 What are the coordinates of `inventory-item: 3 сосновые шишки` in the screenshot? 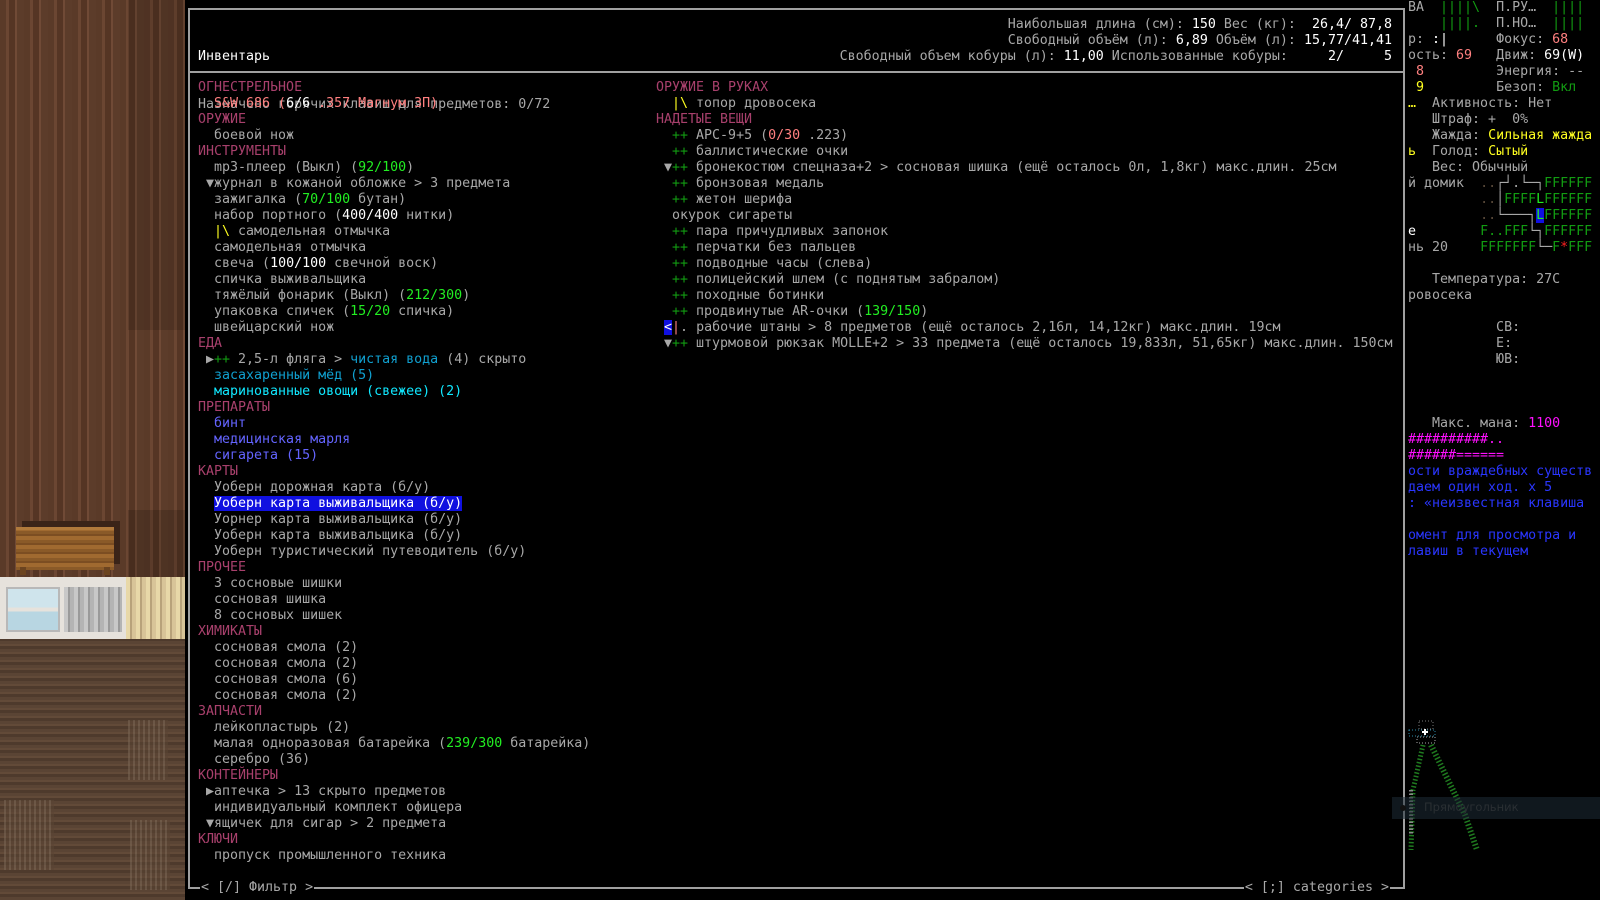 It's located at (394, 584).